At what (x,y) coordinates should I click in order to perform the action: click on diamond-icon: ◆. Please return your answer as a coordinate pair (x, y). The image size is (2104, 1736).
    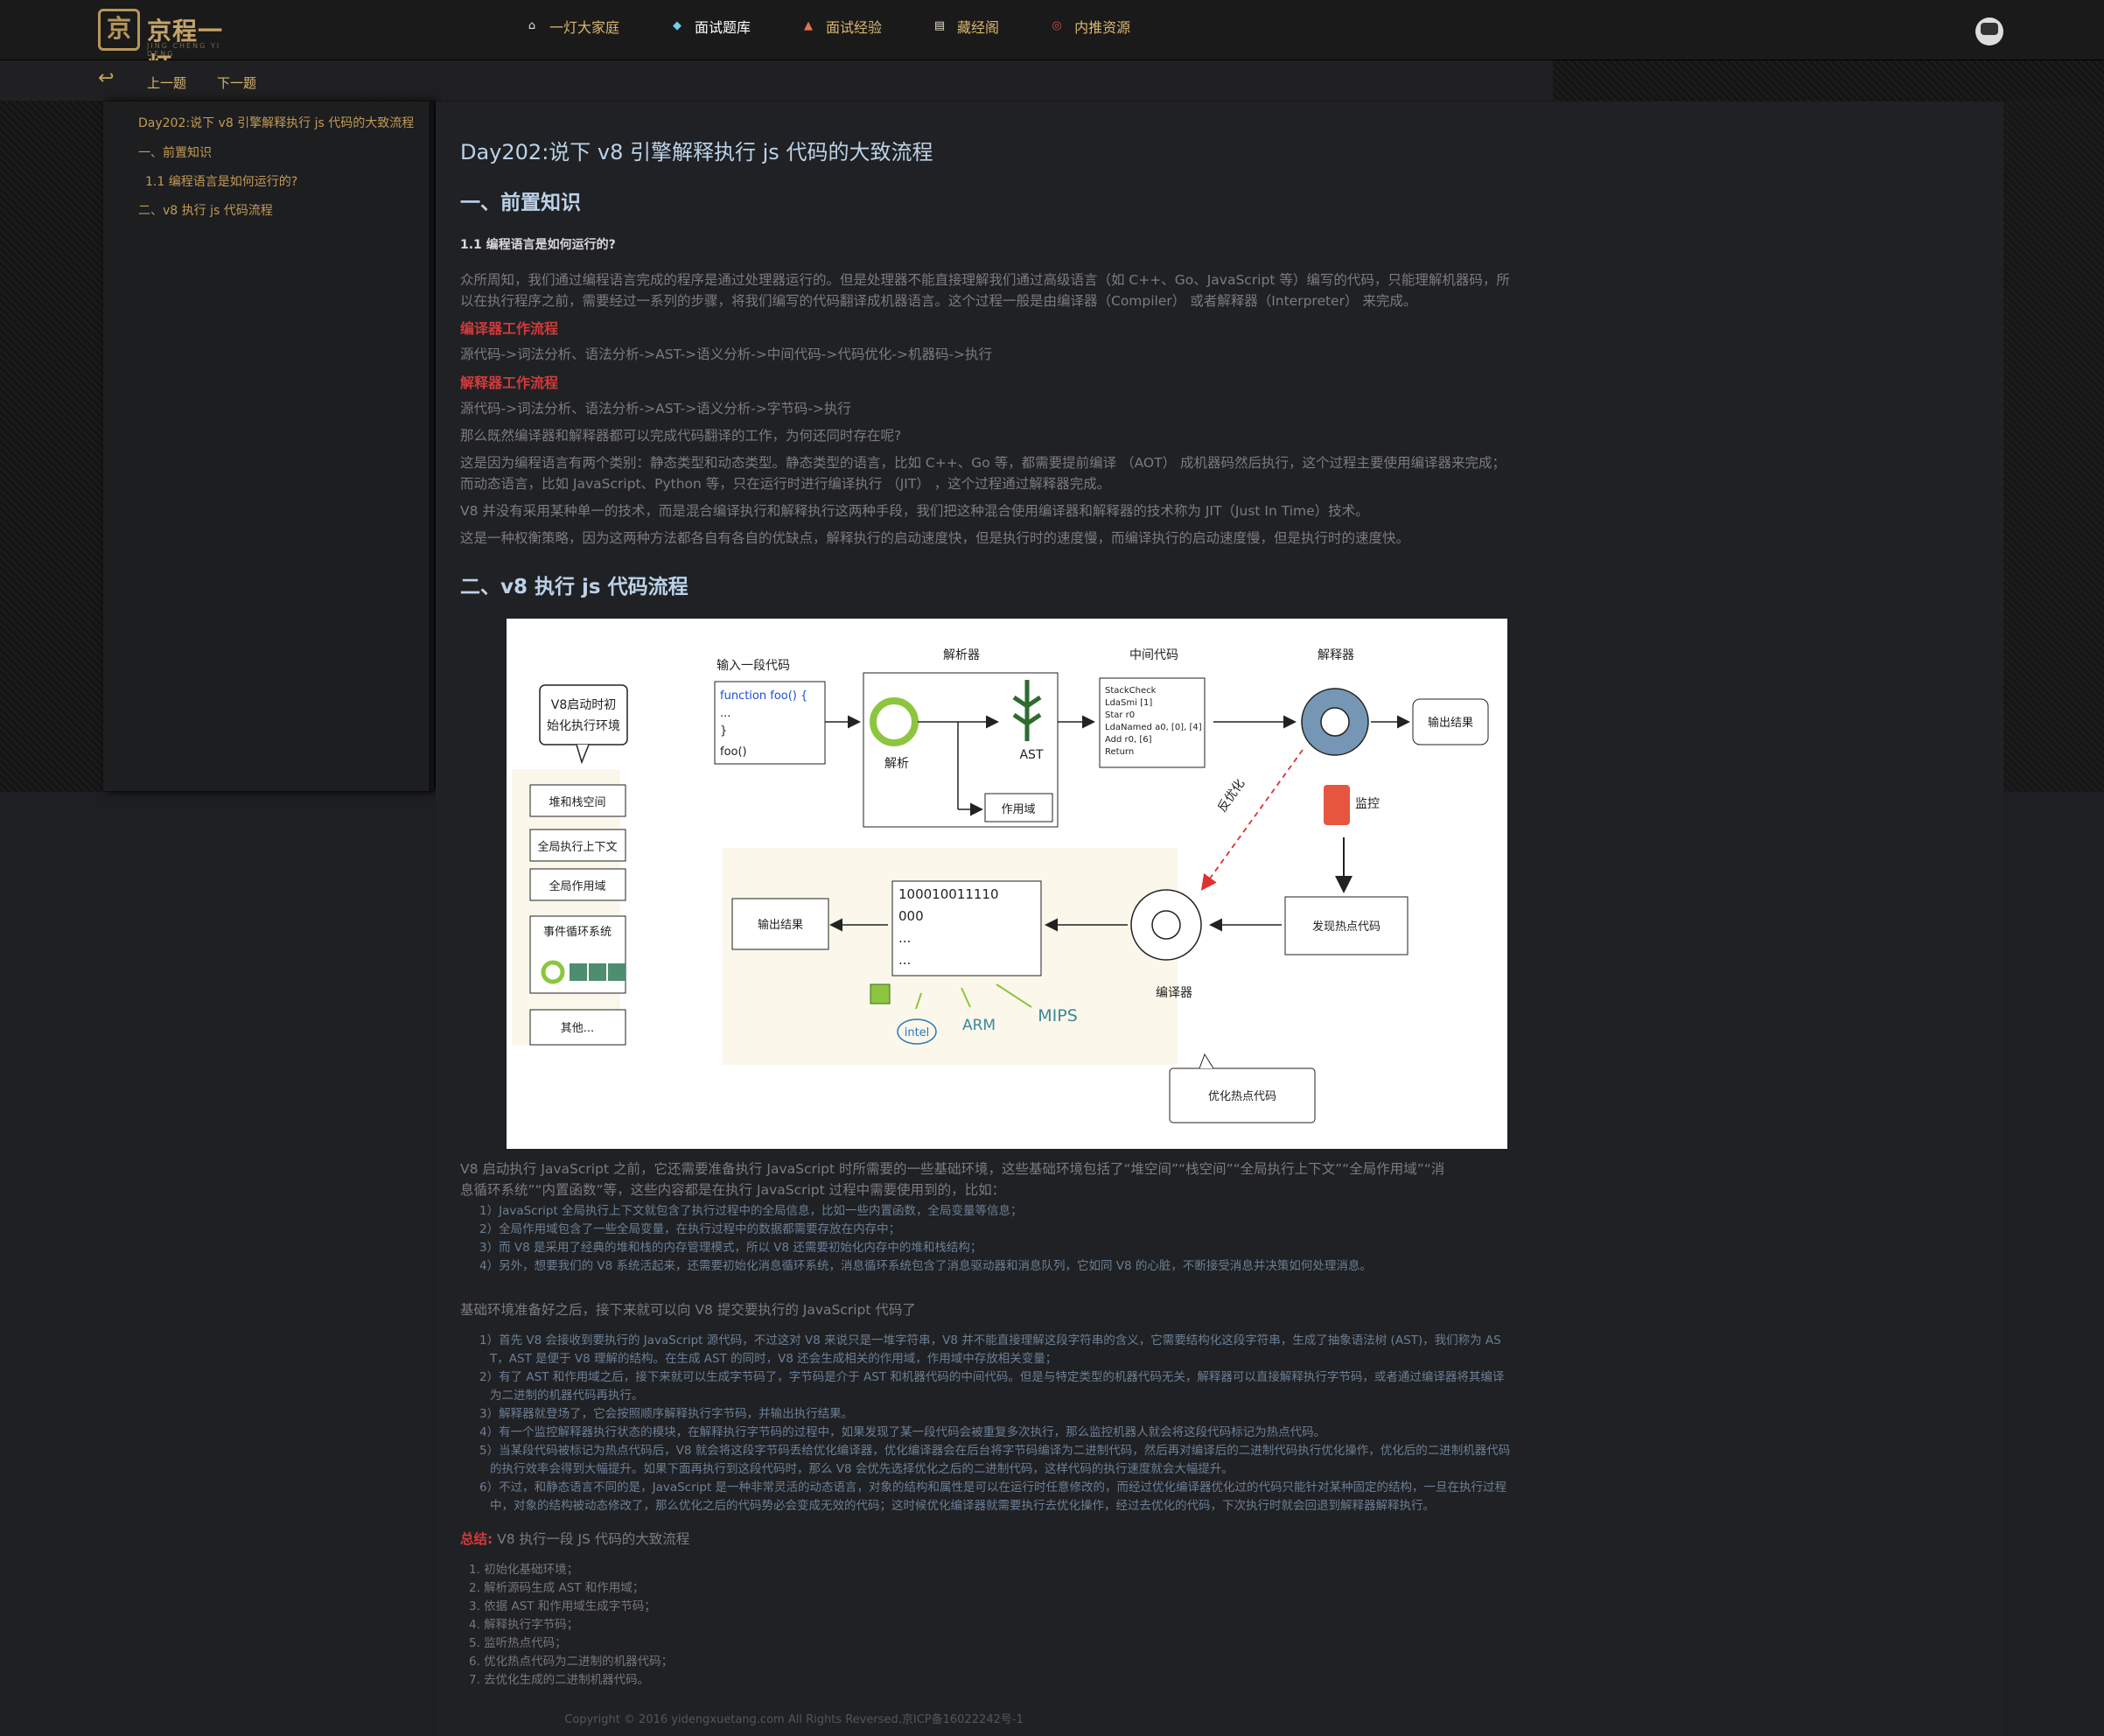
    Looking at the image, I should click on (677, 25).